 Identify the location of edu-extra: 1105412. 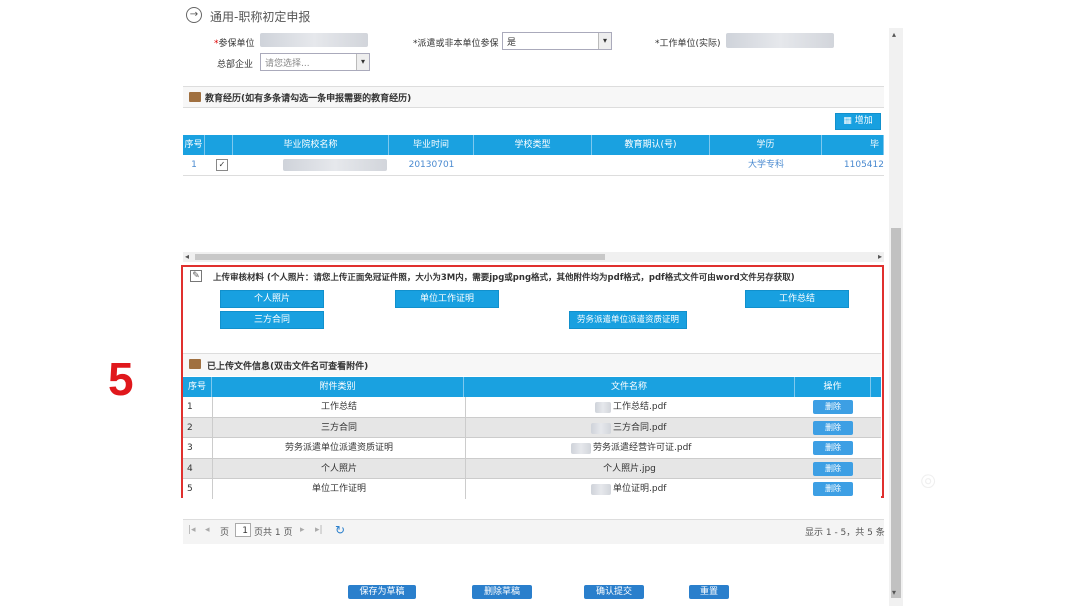
(863, 165).